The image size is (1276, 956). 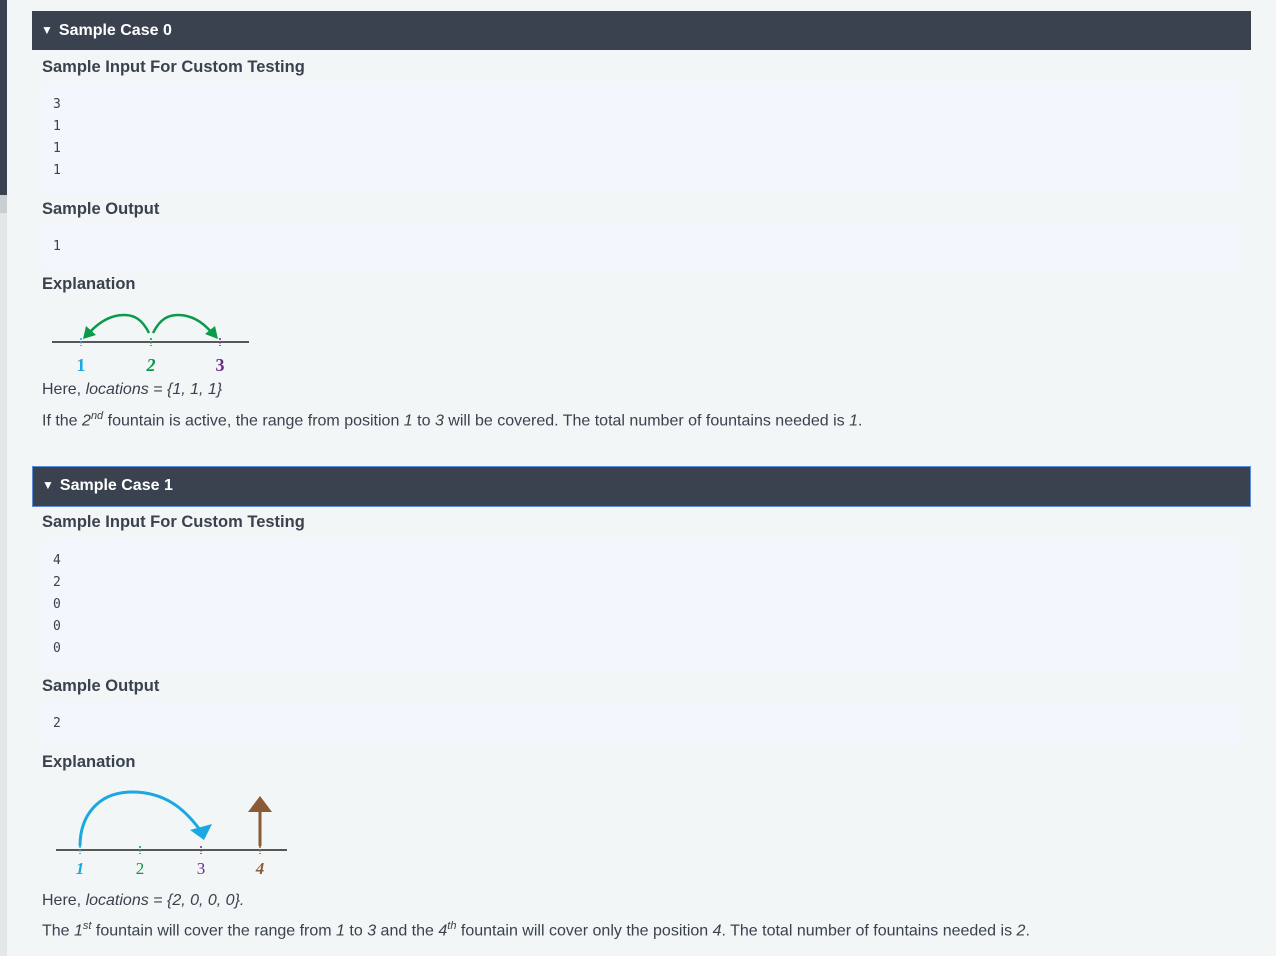 I want to click on coverage-arc, so click(x=140, y=818).